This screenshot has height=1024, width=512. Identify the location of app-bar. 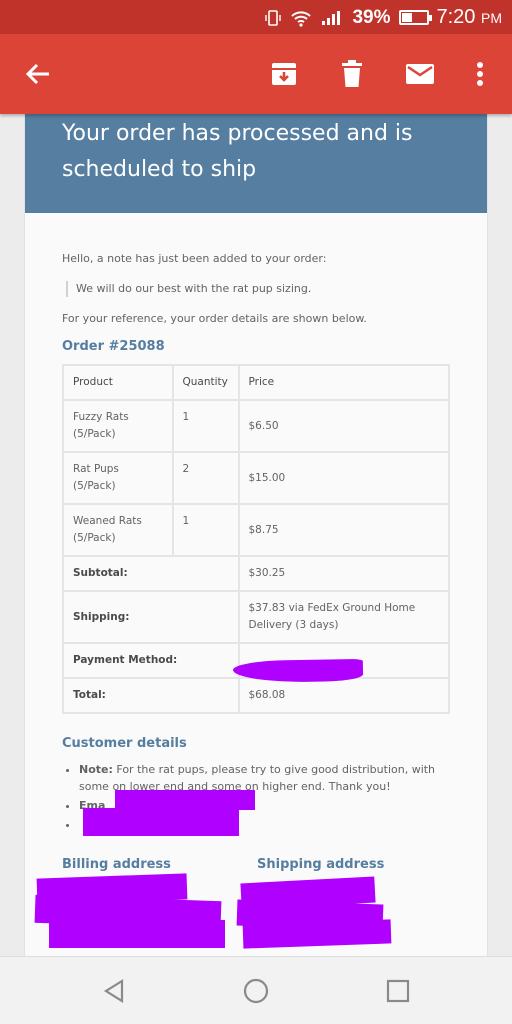
(256, 74).